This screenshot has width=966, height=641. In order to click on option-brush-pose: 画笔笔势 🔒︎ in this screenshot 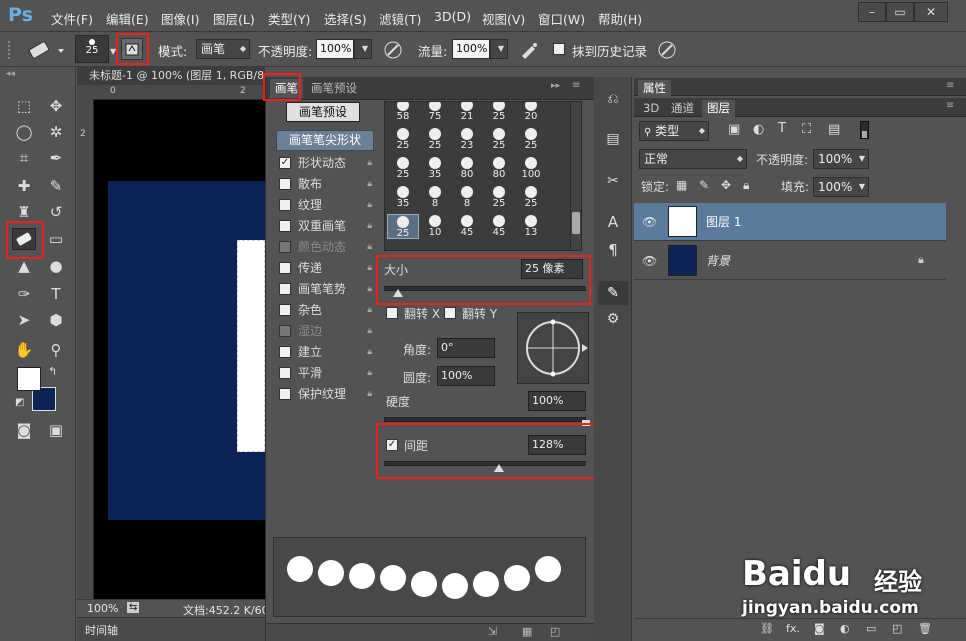, I will do `click(325, 289)`.